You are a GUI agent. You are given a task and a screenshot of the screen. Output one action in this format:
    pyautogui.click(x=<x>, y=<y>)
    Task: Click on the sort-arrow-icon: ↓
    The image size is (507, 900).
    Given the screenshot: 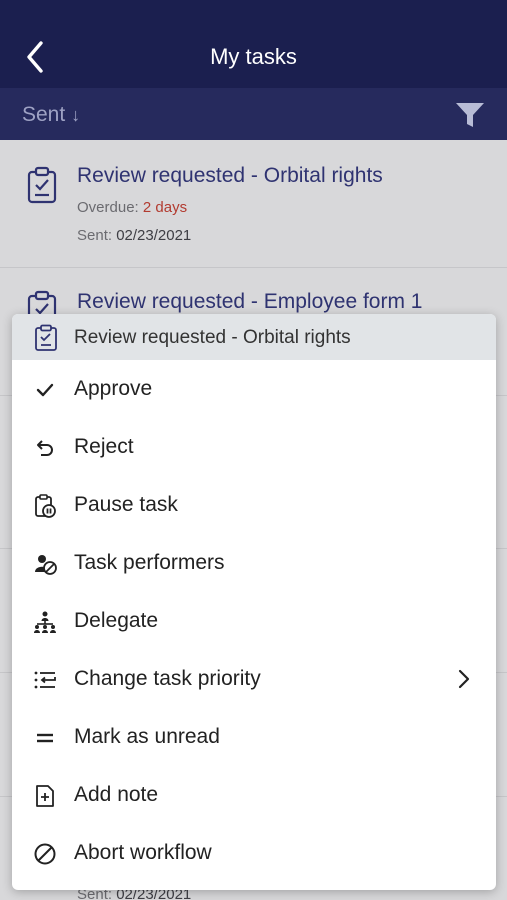 What is the action you would take?
    pyautogui.click(x=76, y=115)
    